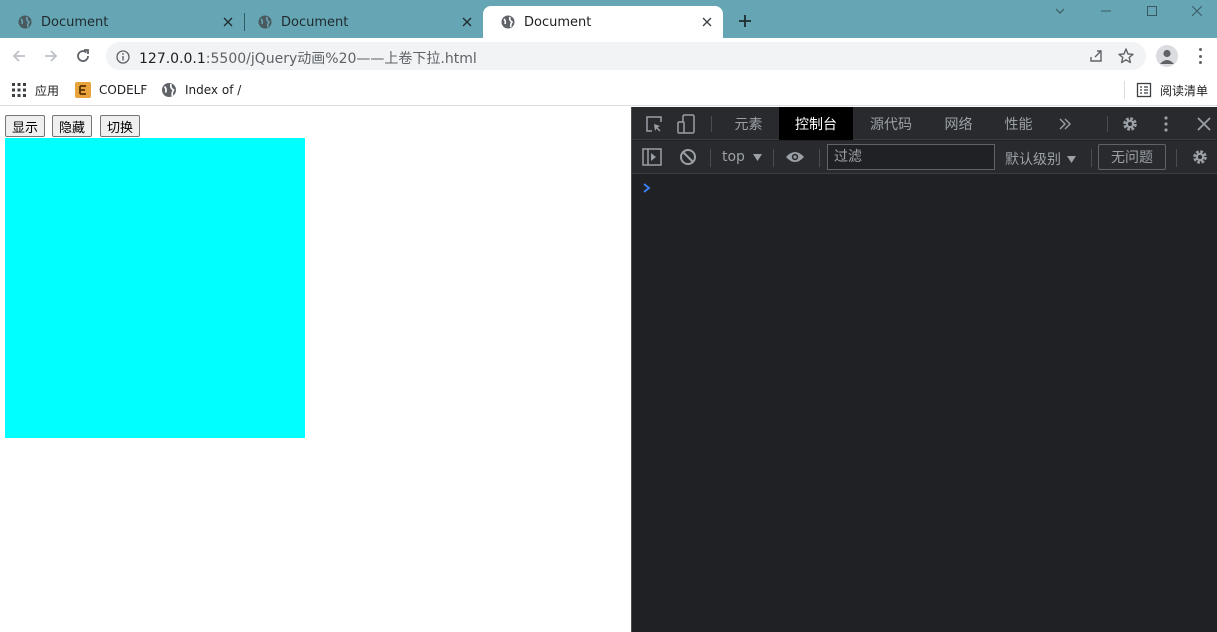 The height and width of the screenshot is (632, 1217). I want to click on console-settings-gear-icon, so click(1200, 157).